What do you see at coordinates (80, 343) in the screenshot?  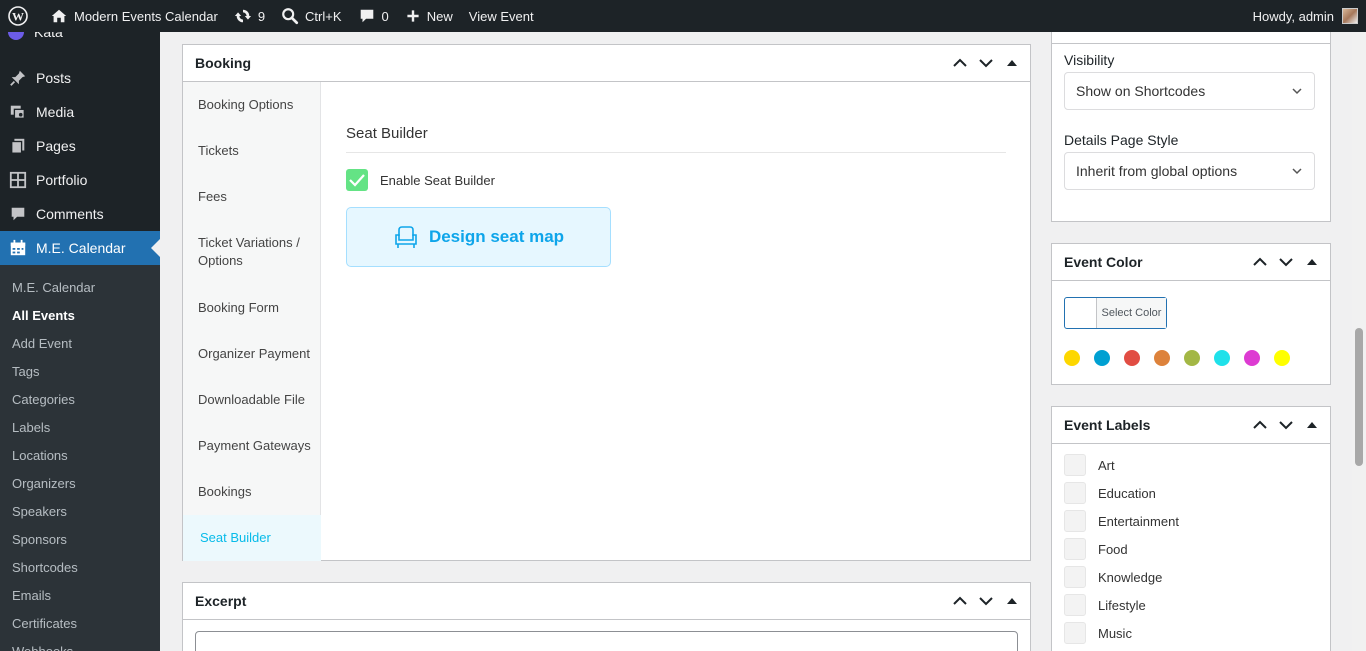 I see `submenu-add-event: Add Event` at bounding box center [80, 343].